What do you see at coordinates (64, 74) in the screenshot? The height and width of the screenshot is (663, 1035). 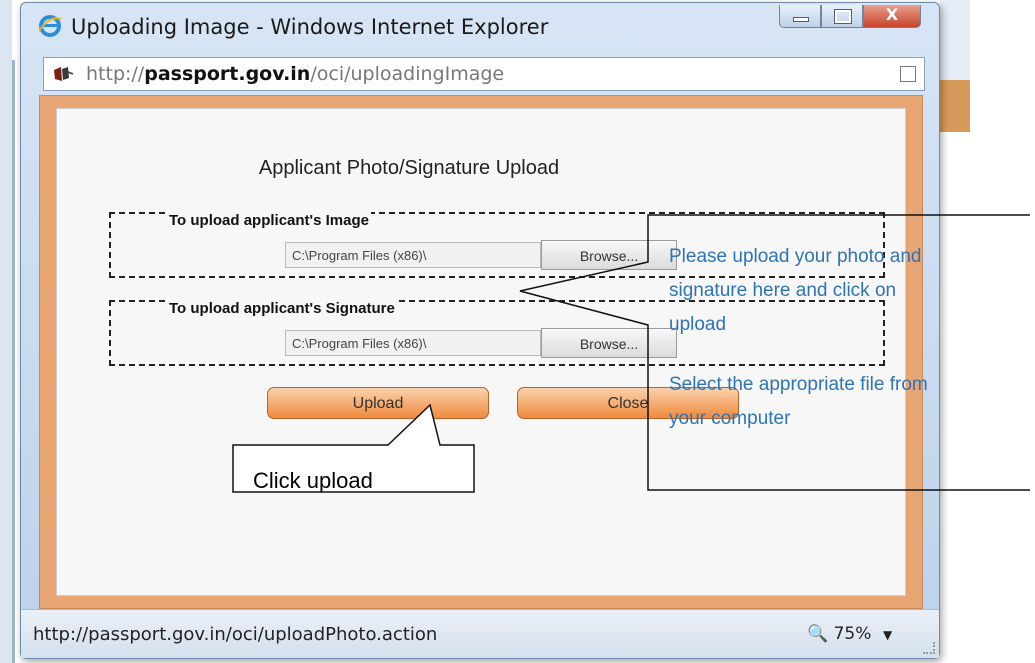 I see `site-identity-icon` at bounding box center [64, 74].